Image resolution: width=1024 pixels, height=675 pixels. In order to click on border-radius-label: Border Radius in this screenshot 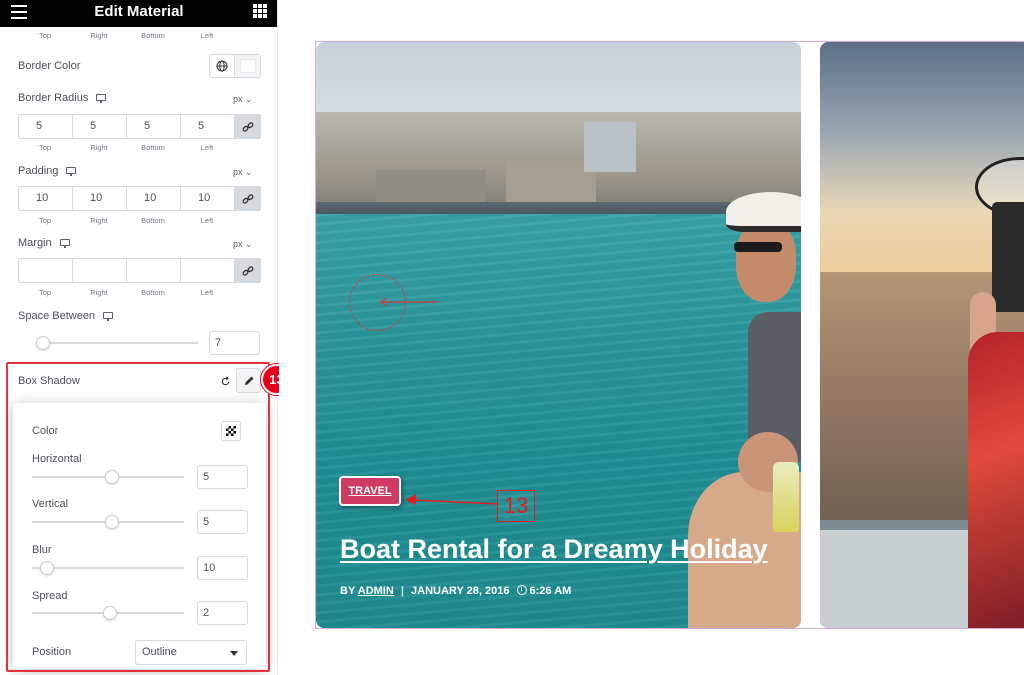, I will do `click(62, 98)`.